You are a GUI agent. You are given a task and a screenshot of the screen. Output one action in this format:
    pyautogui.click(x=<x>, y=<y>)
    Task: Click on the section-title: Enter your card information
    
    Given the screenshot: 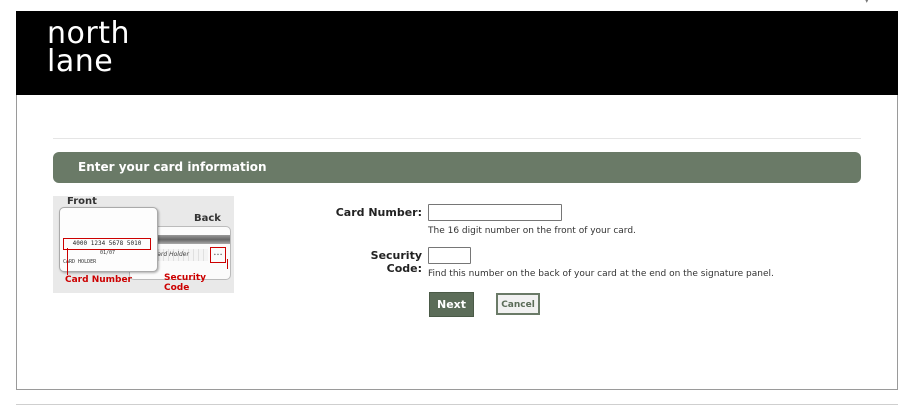 What is the action you would take?
    pyautogui.click(x=172, y=167)
    